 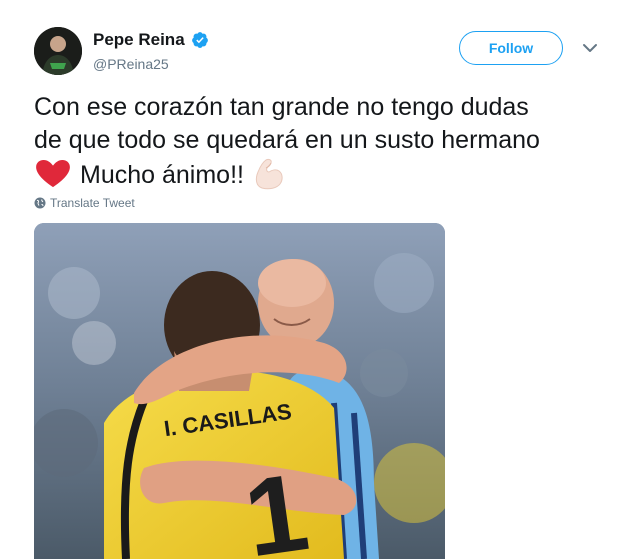 What do you see at coordinates (590, 48) in the screenshot?
I see `chevron-down-icon` at bounding box center [590, 48].